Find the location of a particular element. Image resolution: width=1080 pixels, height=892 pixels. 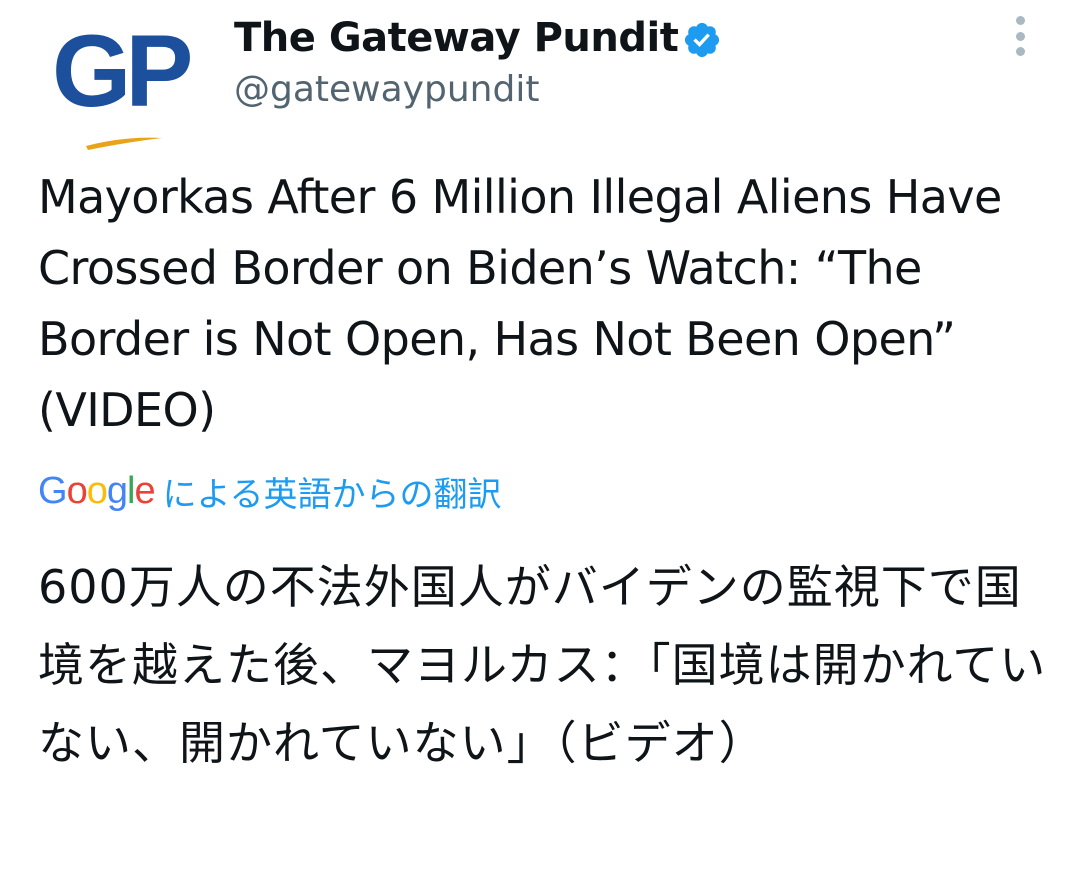

more-options-button is located at coordinates (1020, 36).